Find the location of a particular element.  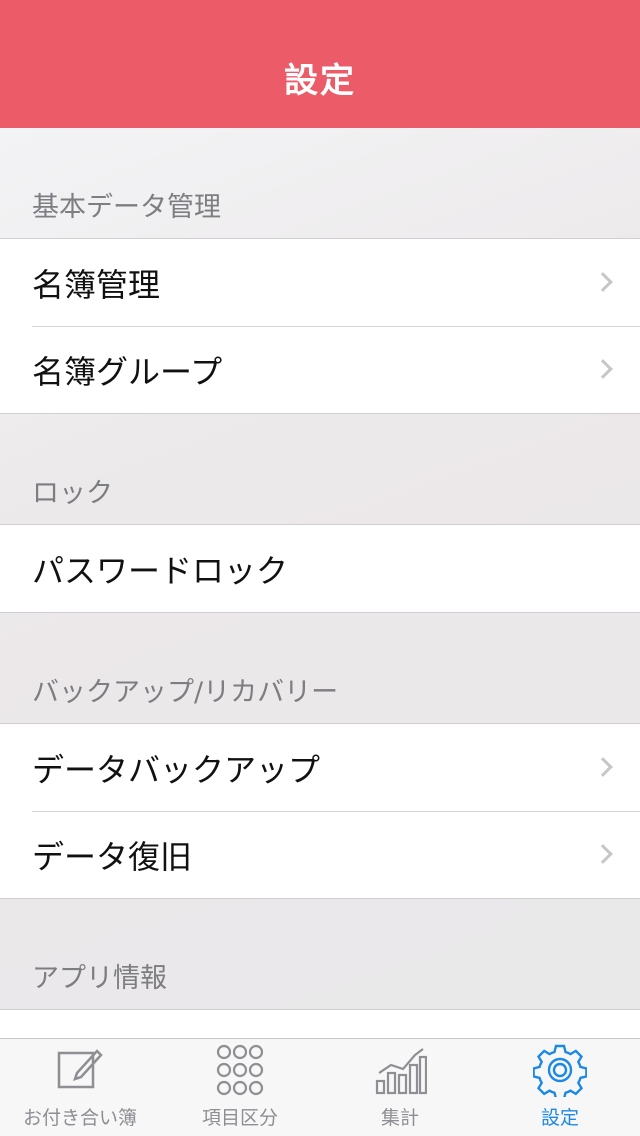

bar-chart-icon is located at coordinates (401, 1071).